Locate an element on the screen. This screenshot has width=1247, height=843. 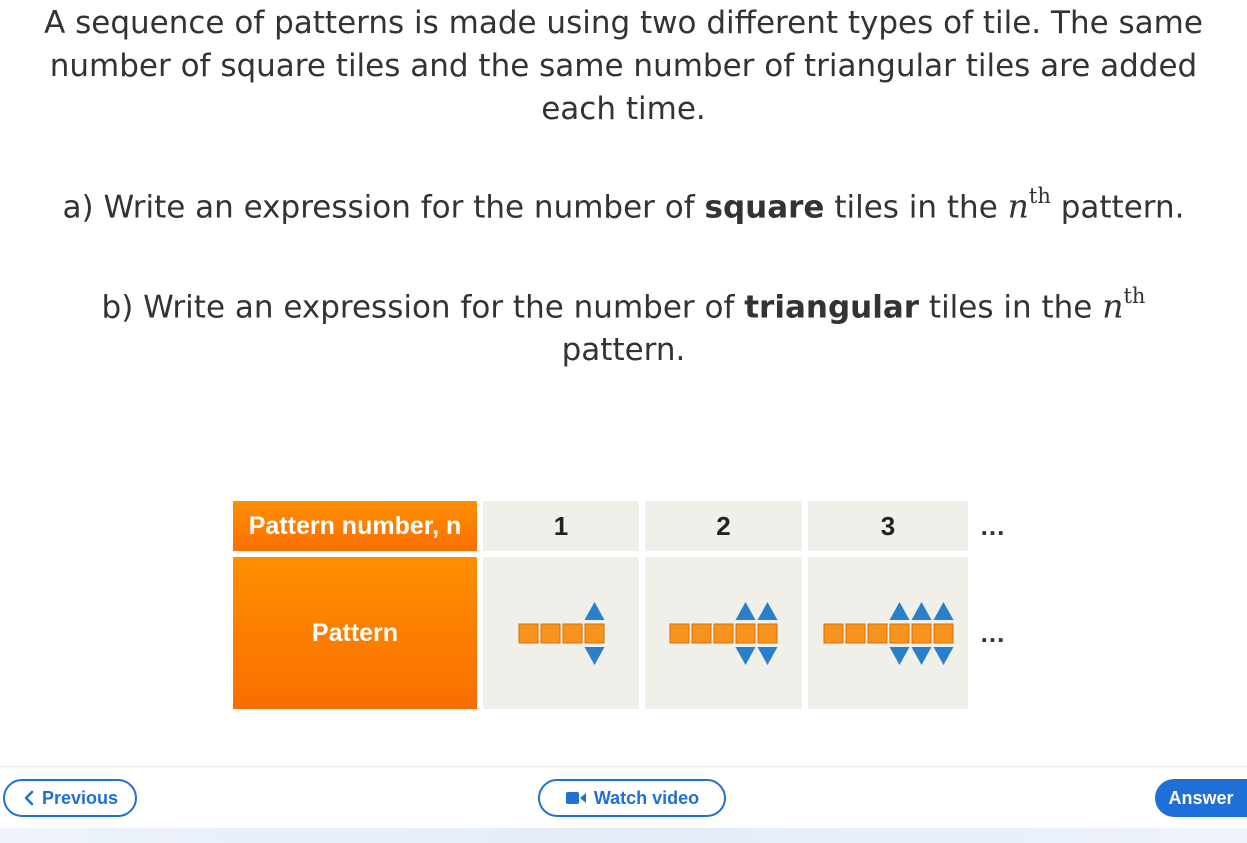
answer-button: Answer is located at coordinates (1201, 798).